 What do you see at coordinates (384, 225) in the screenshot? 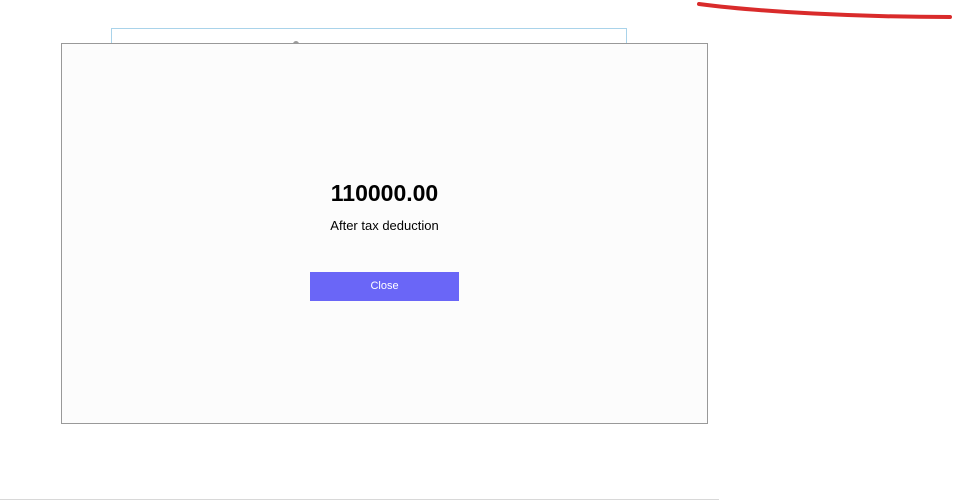
I see `amount-caption: After tax deduction` at bounding box center [384, 225].